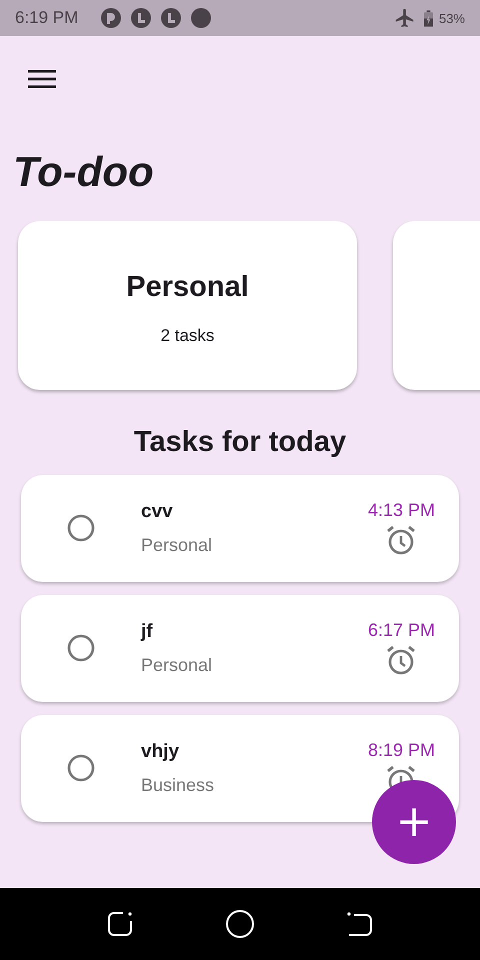  I want to click on recent-apps-icon, so click(120, 924).